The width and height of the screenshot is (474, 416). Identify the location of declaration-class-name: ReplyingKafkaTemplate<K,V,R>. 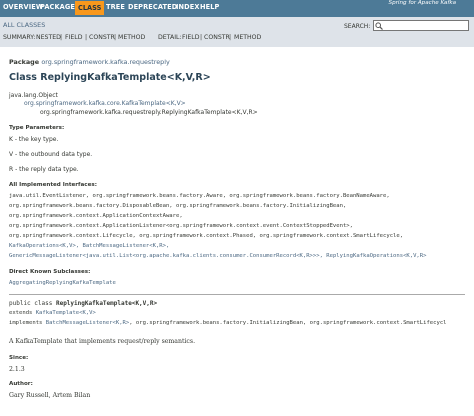
(106, 303).